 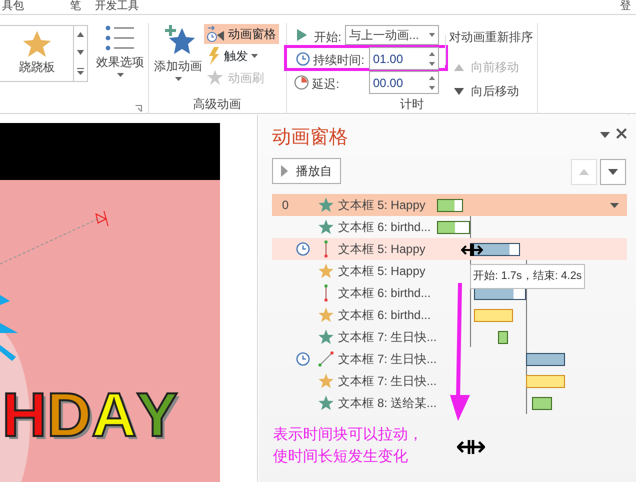 What do you see at coordinates (241, 56) in the screenshot?
I see `ribbon-button: 触发` at bounding box center [241, 56].